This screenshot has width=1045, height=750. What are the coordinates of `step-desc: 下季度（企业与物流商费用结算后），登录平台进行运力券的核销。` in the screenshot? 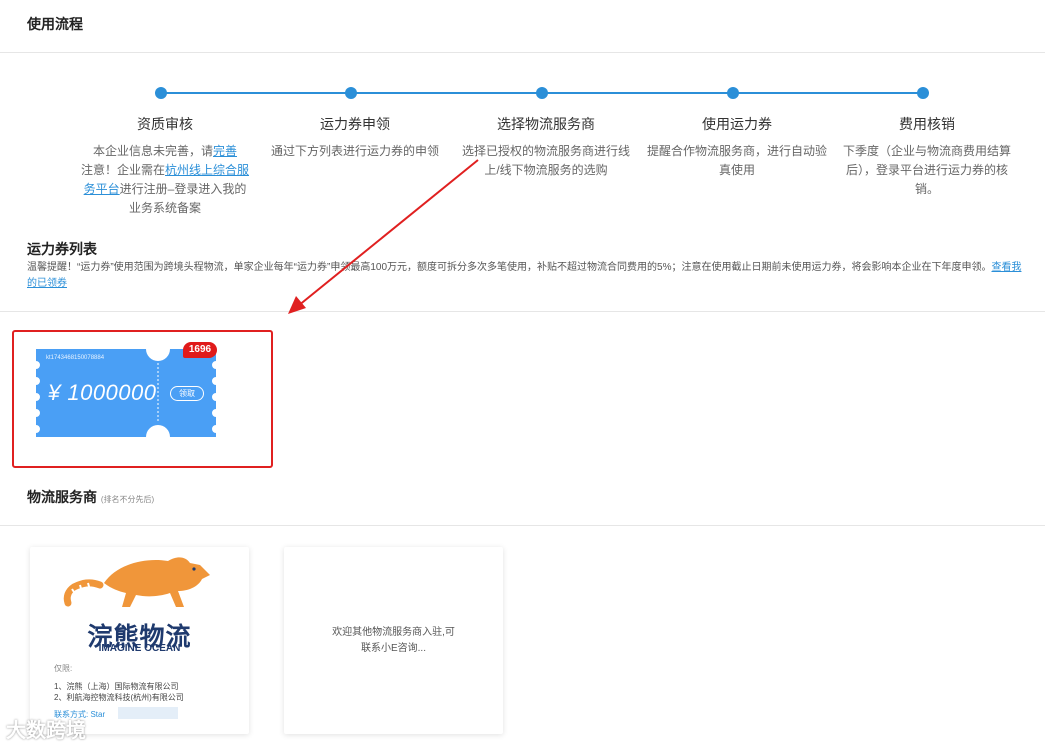 It's located at (926, 170).